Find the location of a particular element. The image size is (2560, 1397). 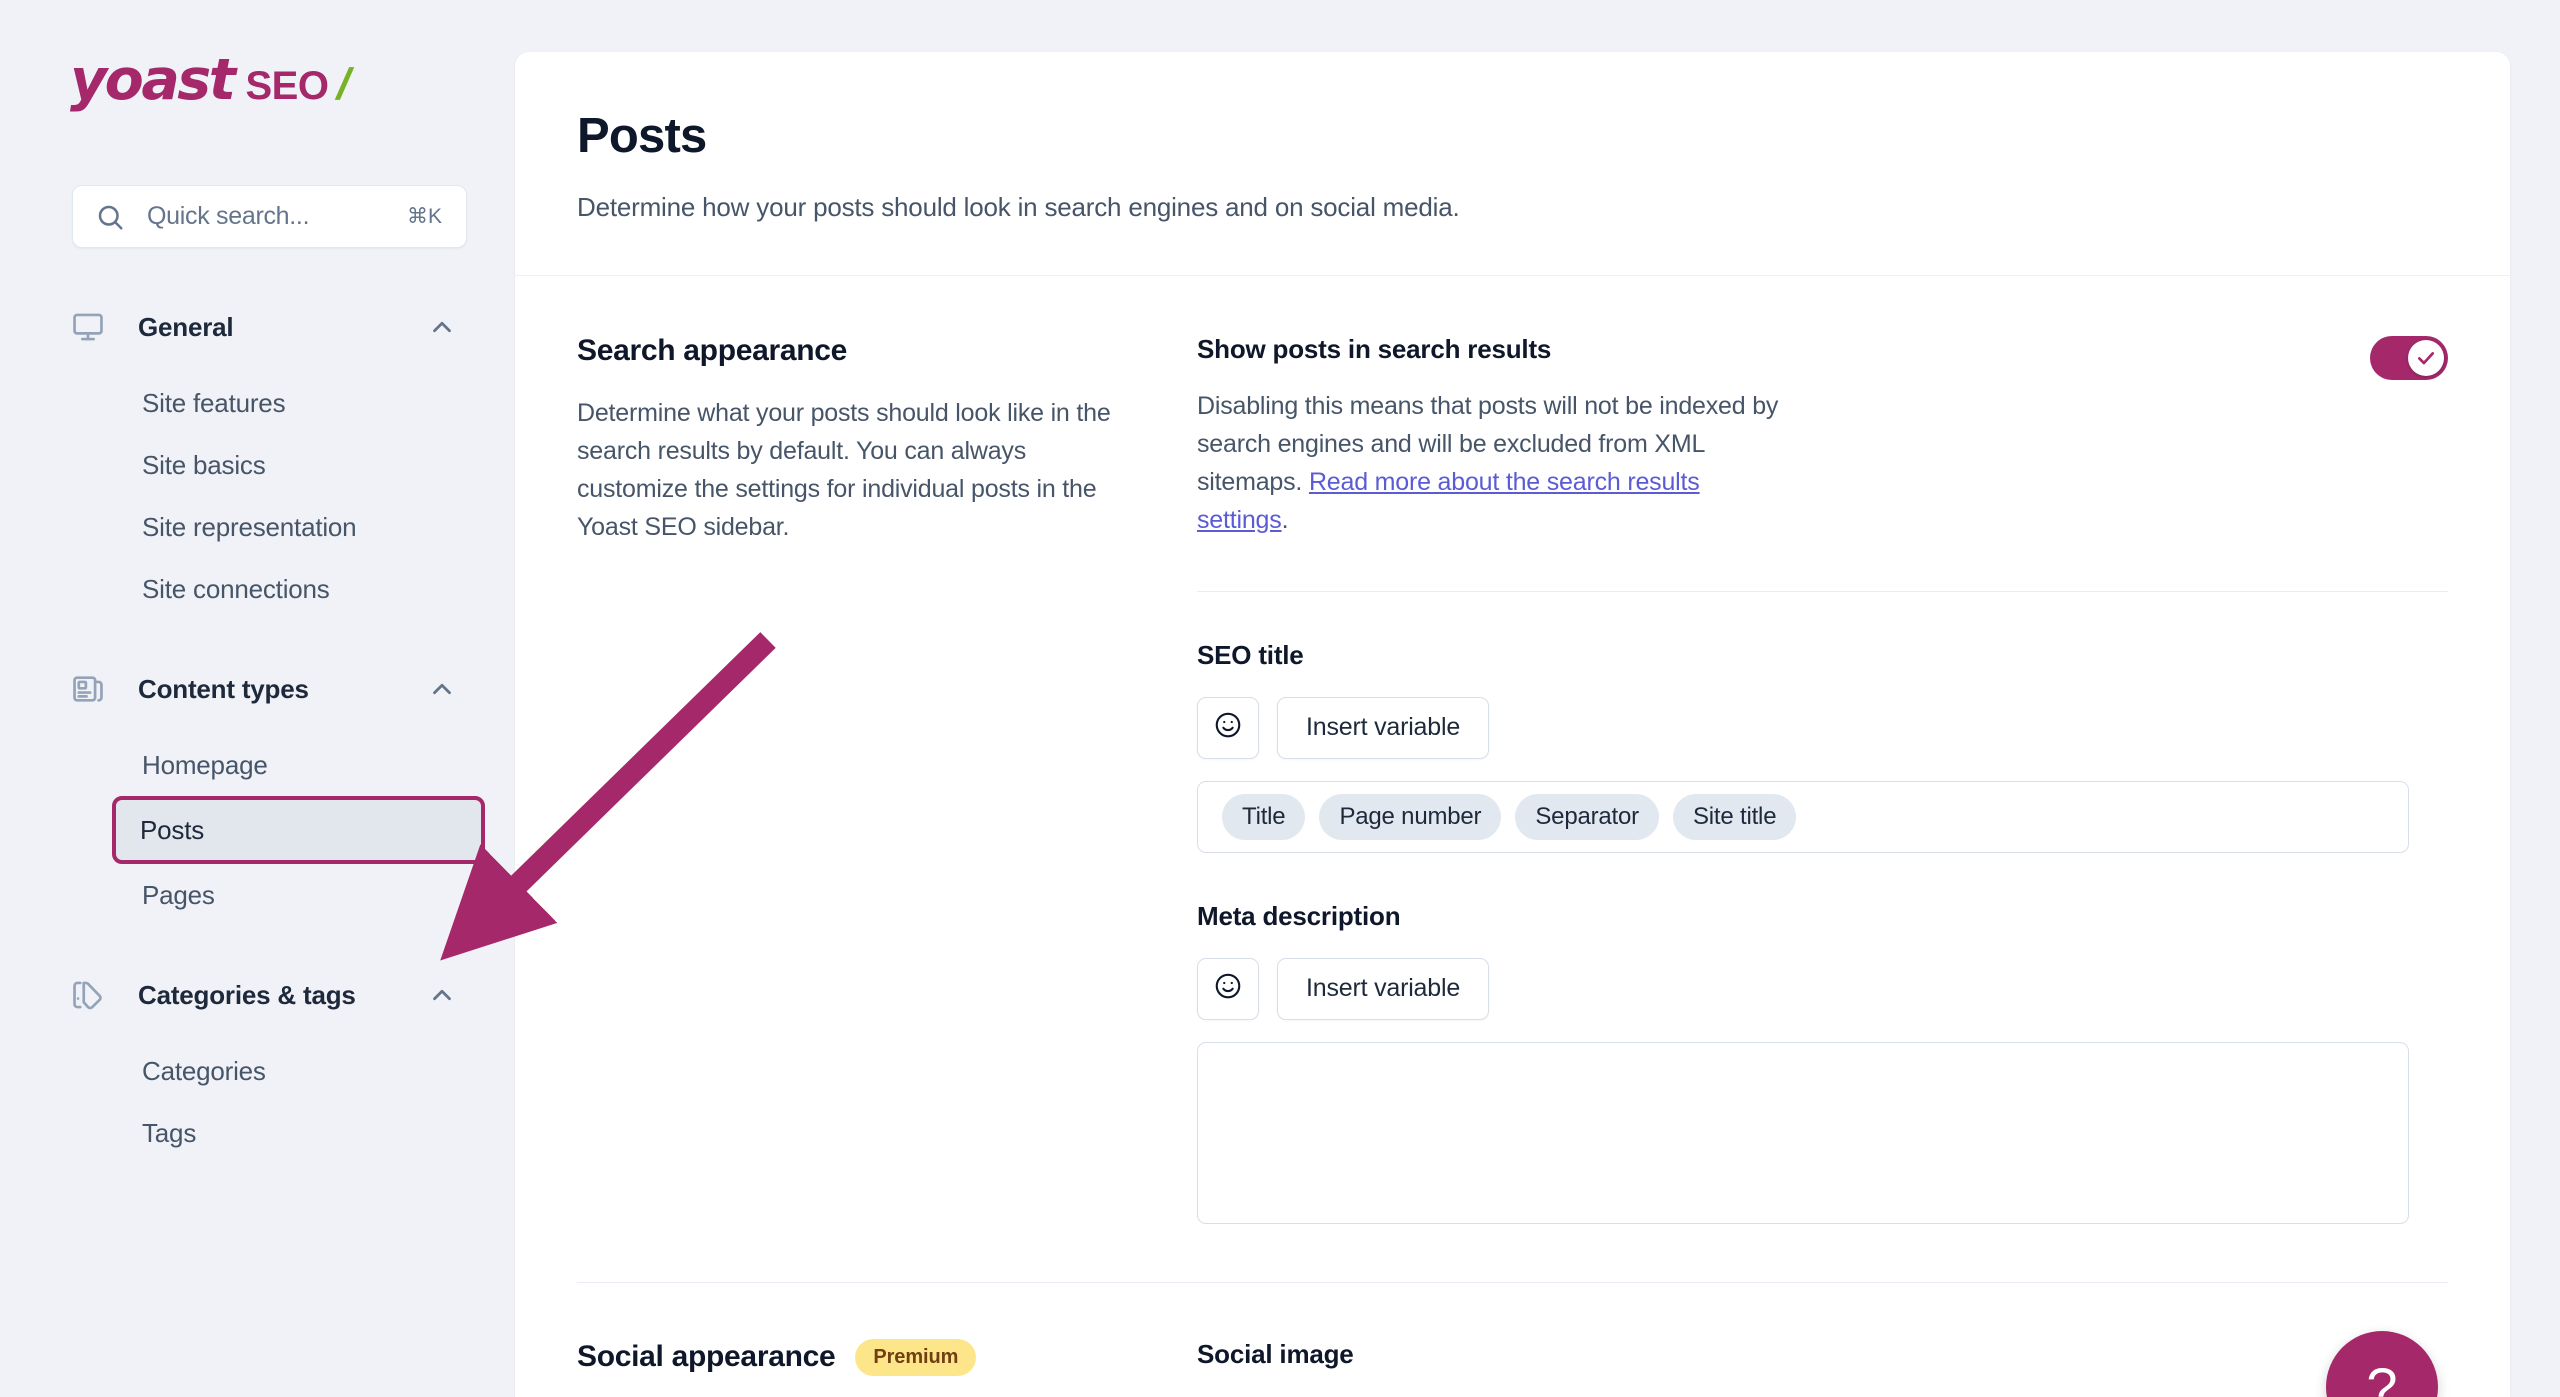

logo-wordmark: yoast is located at coordinates (153, 80).